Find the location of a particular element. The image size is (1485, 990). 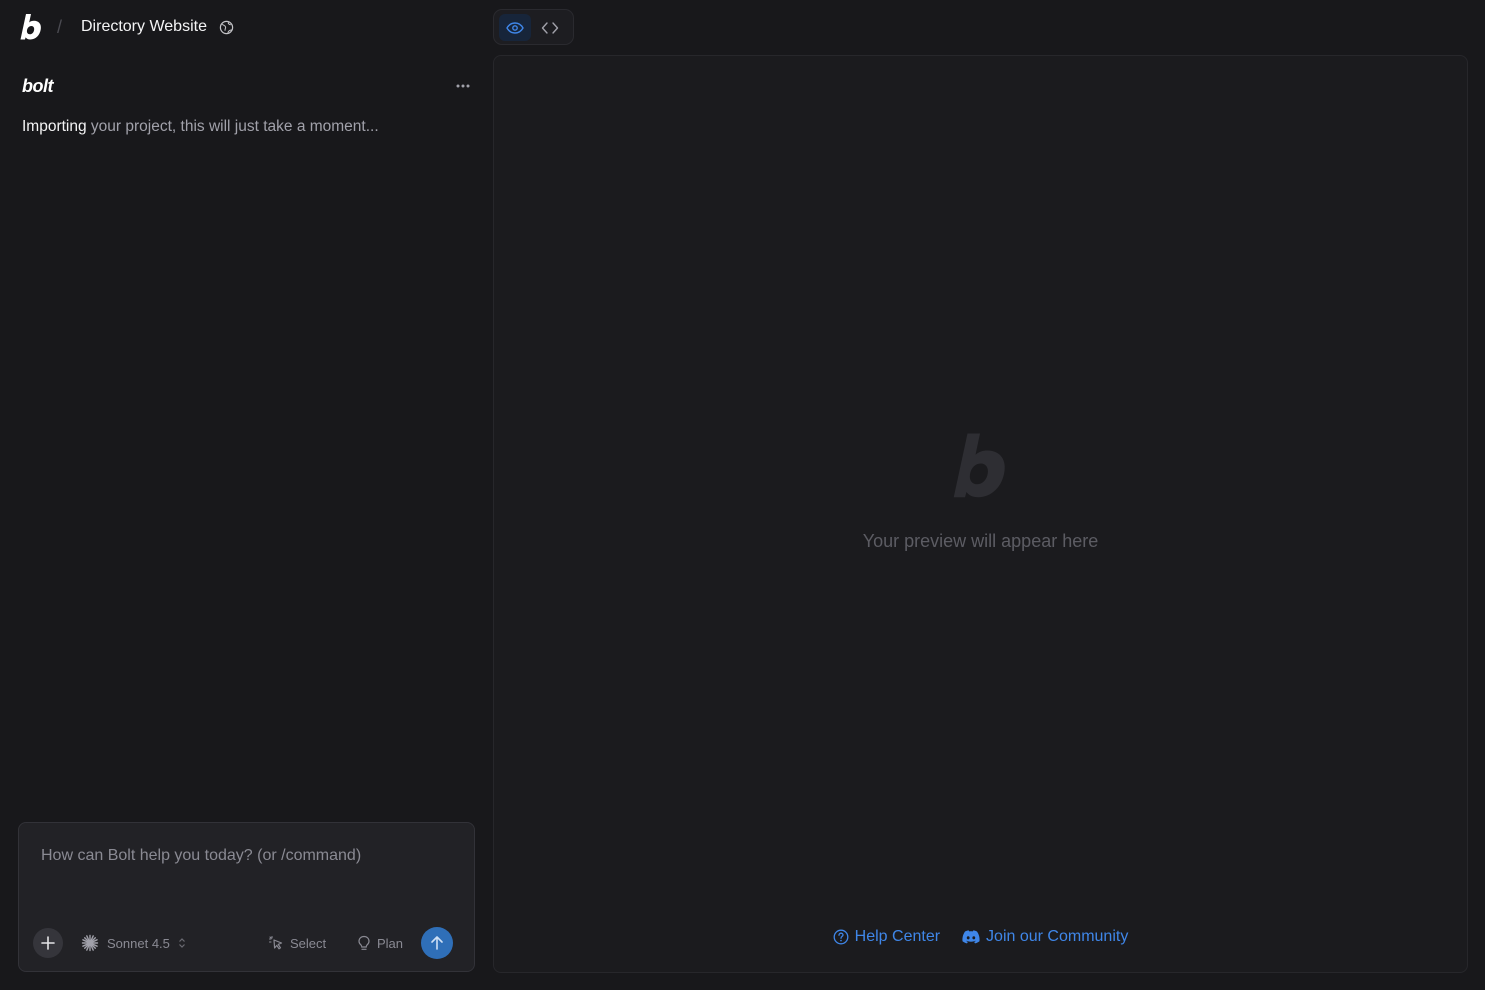

view-toggle is located at coordinates (533, 27).